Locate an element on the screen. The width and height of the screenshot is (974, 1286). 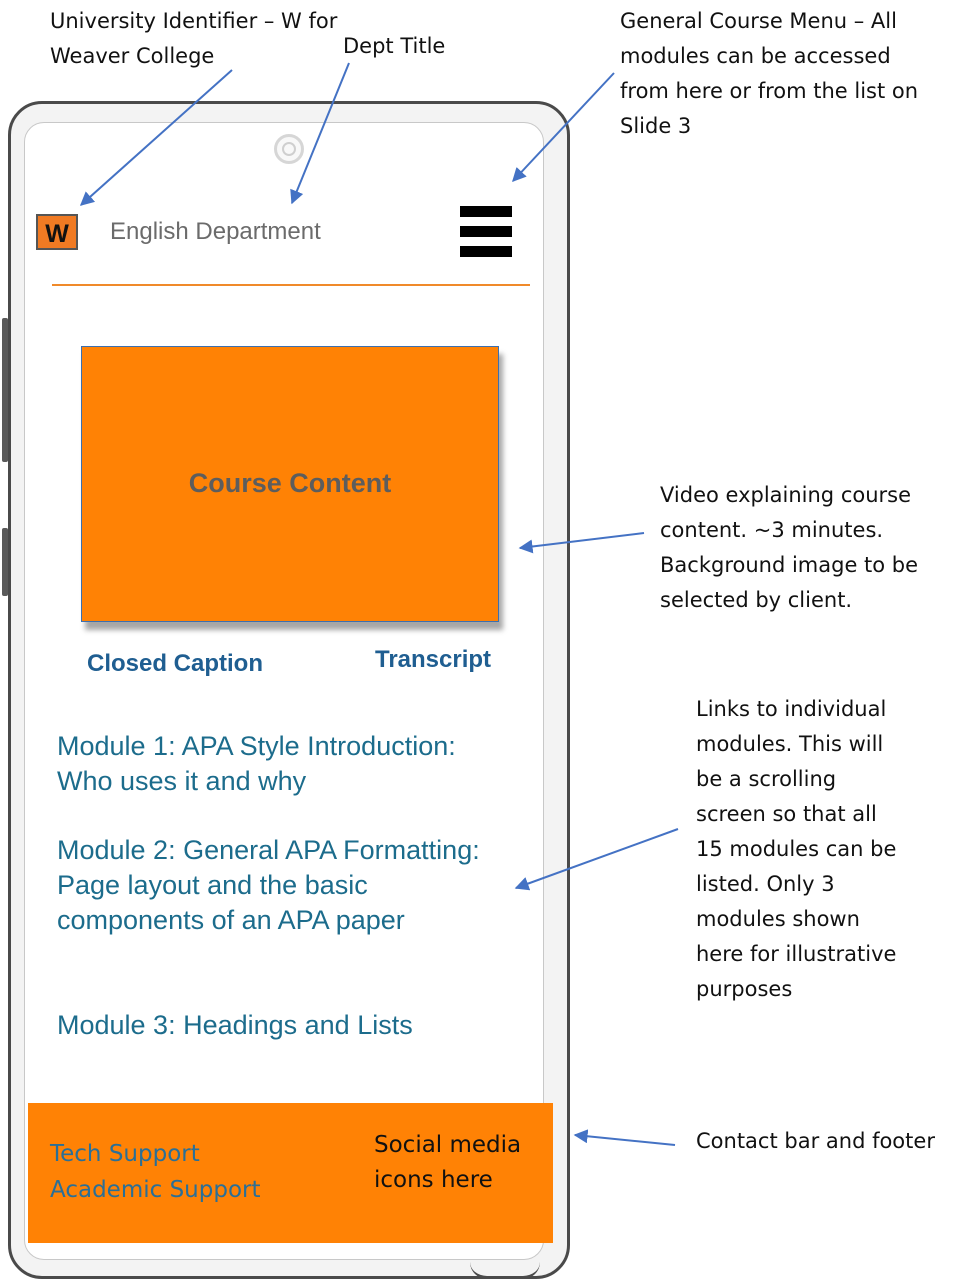
arrow-footer is located at coordinates (624, 1137).